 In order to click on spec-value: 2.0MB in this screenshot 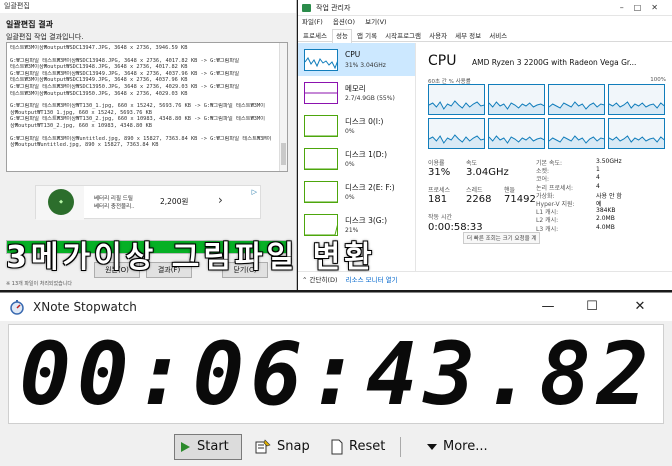, I will do `click(605, 219)`.